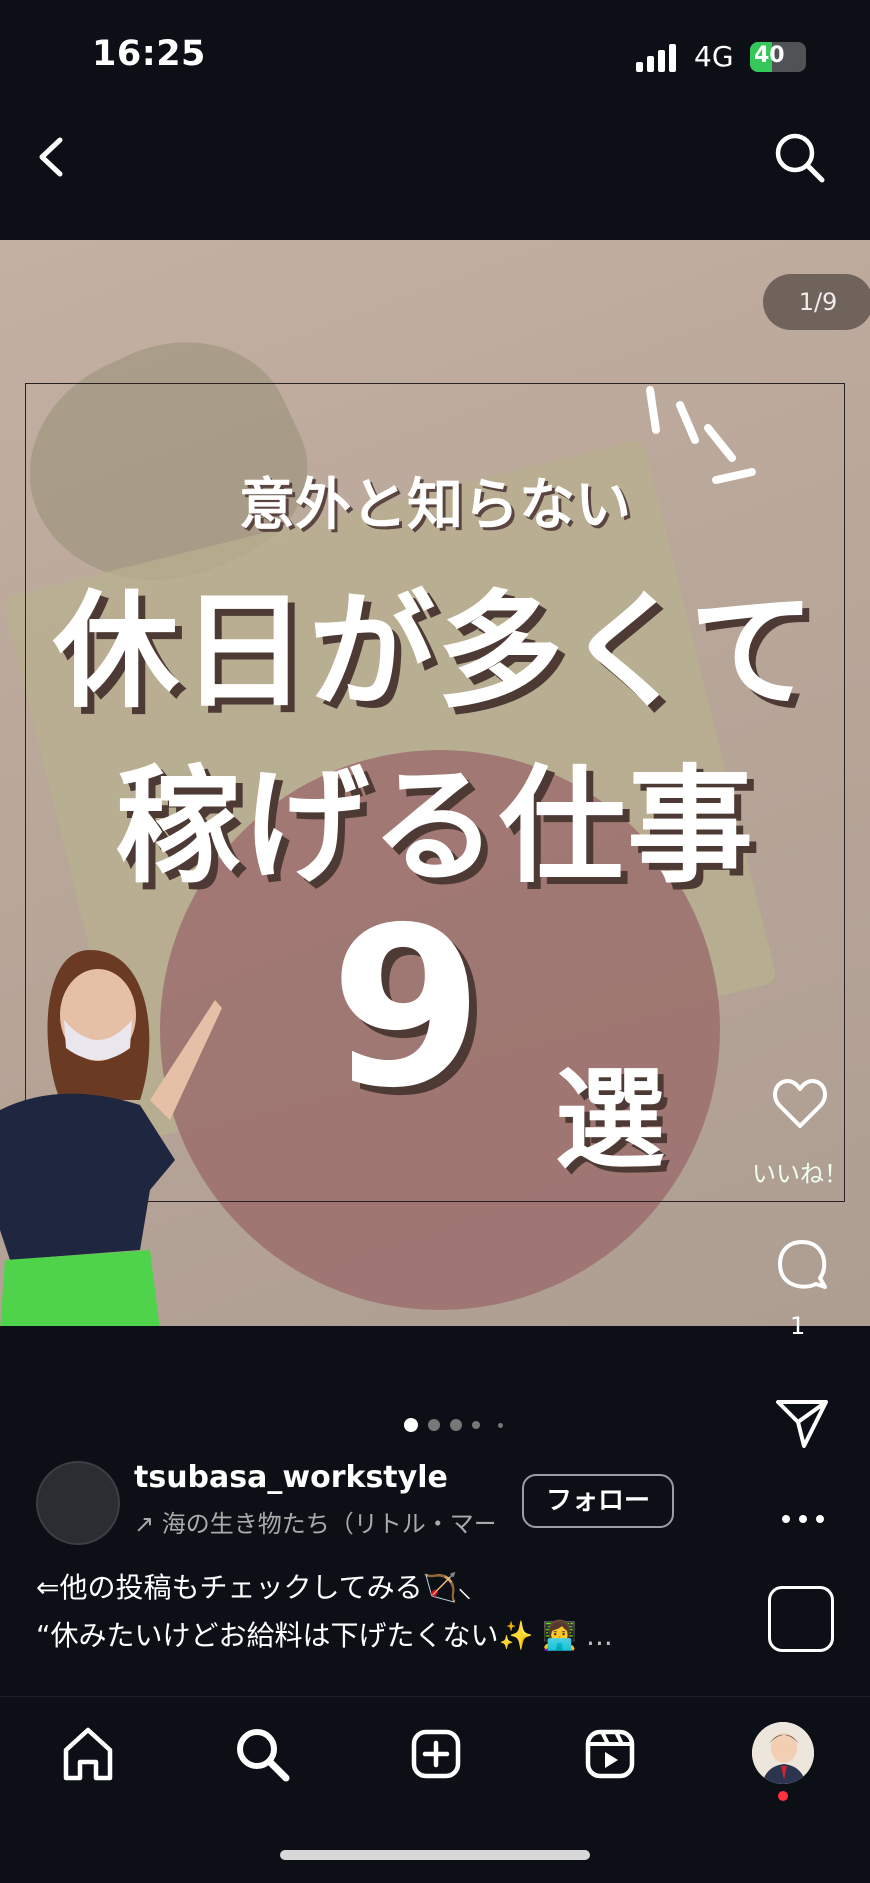 The height and width of the screenshot is (1883, 870). What do you see at coordinates (802, 1264) in the screenshot?
I see `comment-icon` at bounding box center [802, 1264].